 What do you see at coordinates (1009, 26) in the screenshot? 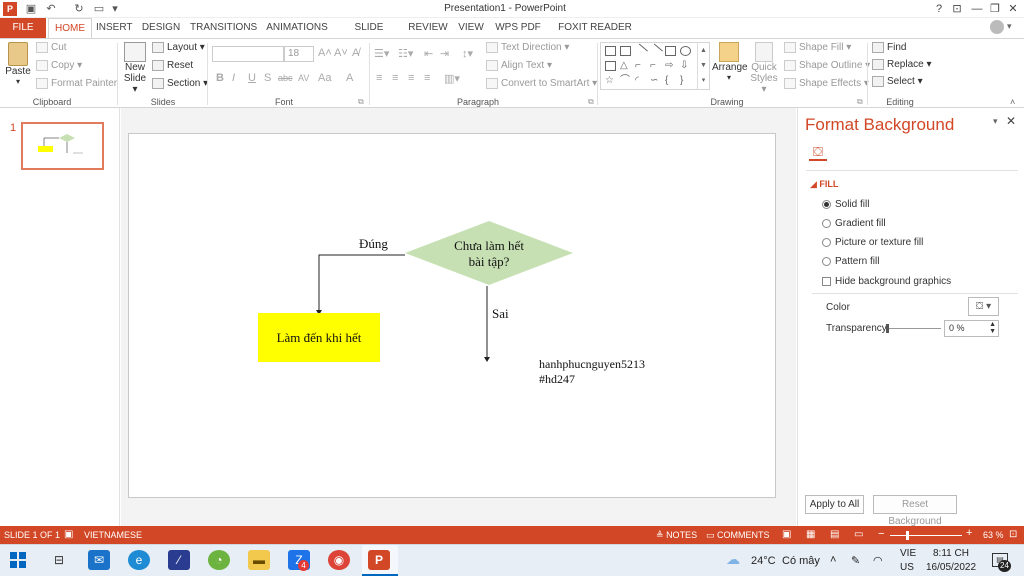
I see `chevron-down-icon: ▾` at bounding box center [1009, 26].